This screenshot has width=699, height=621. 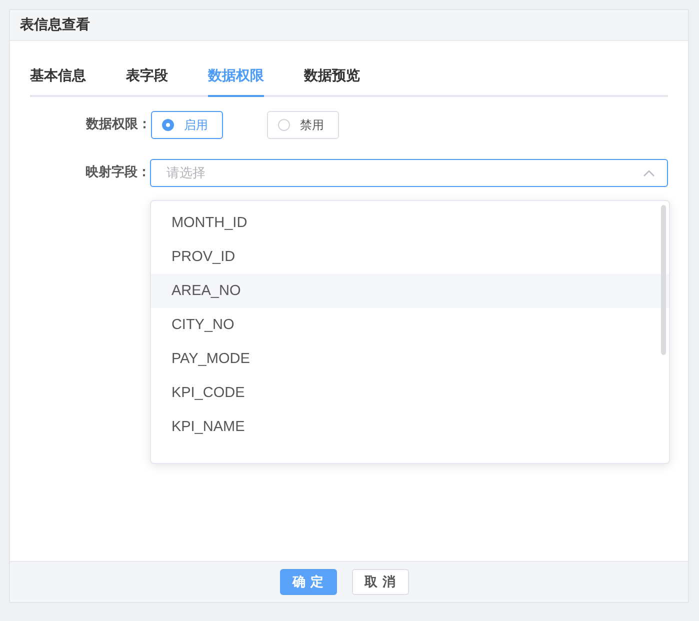 I want to click on chevron-icon, so click(x=649, y=173).